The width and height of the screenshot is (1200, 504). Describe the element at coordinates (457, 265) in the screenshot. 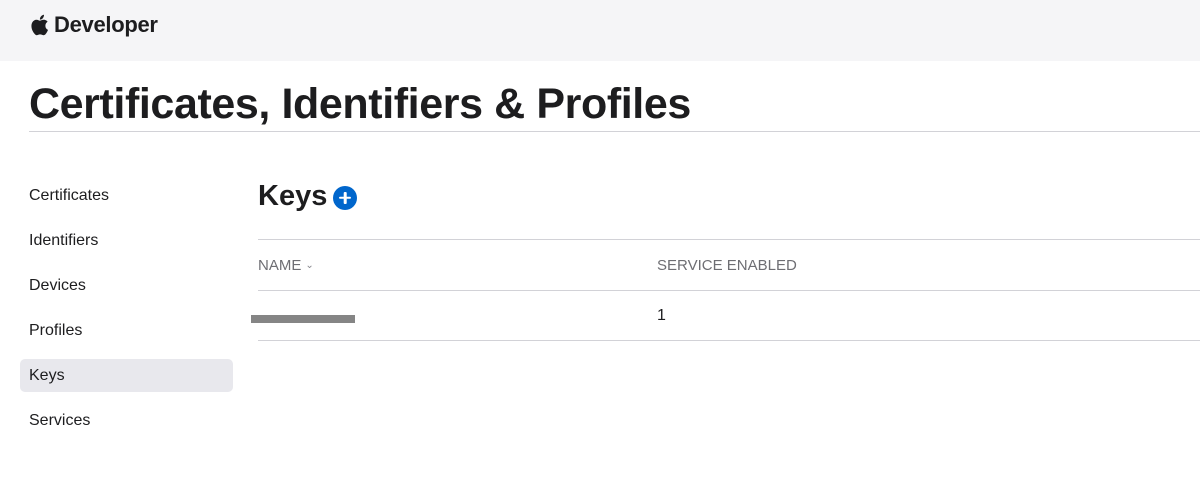

I see `column-header-name: NAME ⌄` at that location.